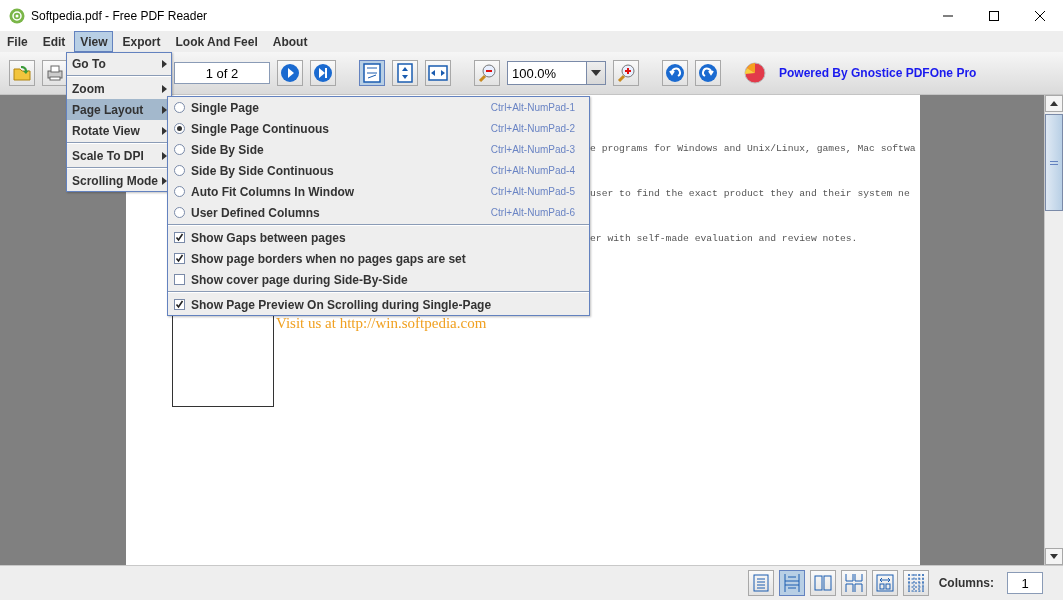 This screenshot has height=600, width=1063. What do you see at coordinates (119, 63) in the screenshot?
I see `menu-item: Go To` at bounding box center [119, 63].